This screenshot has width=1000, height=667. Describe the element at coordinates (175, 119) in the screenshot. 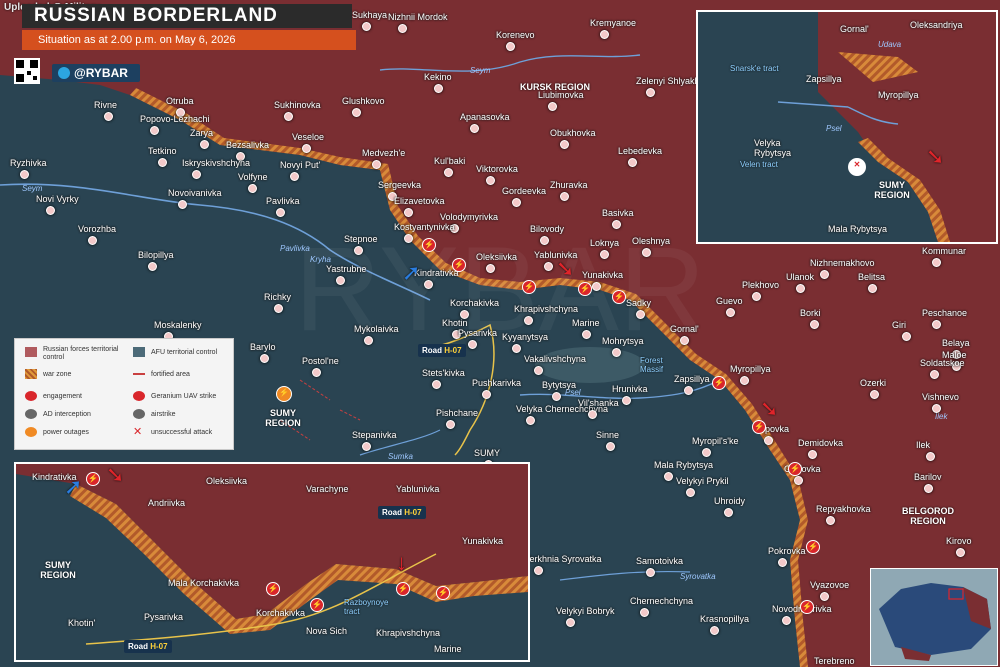

I see `place-label: Popovo-Lezhachi` at that location.